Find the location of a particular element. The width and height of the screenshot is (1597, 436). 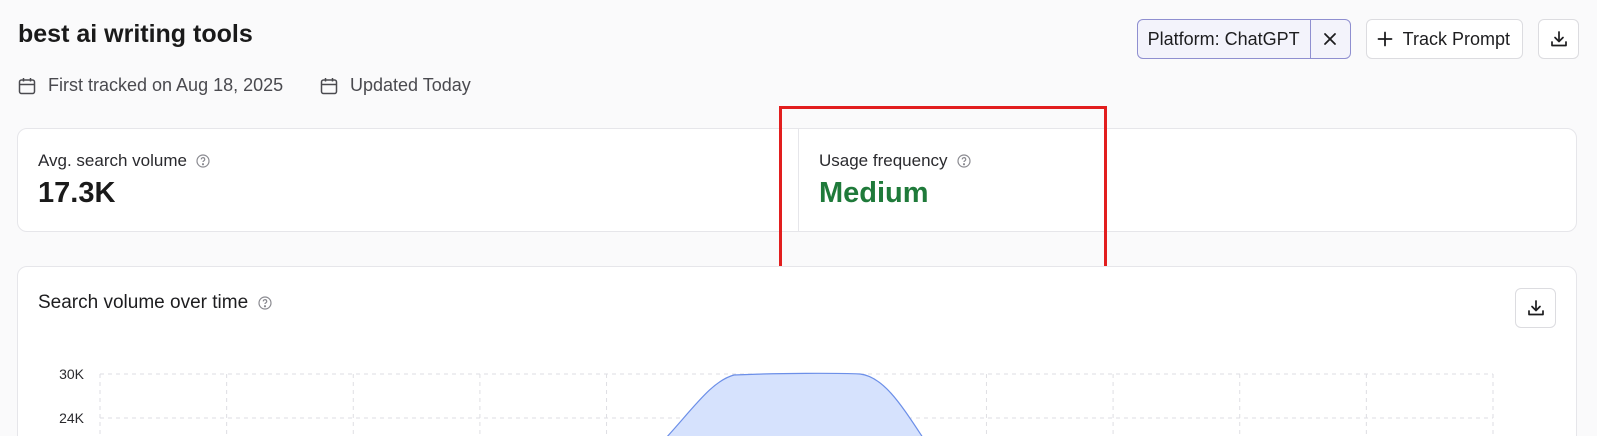

chart-title-text: Search volume over time is located at coordinates (143, 302).